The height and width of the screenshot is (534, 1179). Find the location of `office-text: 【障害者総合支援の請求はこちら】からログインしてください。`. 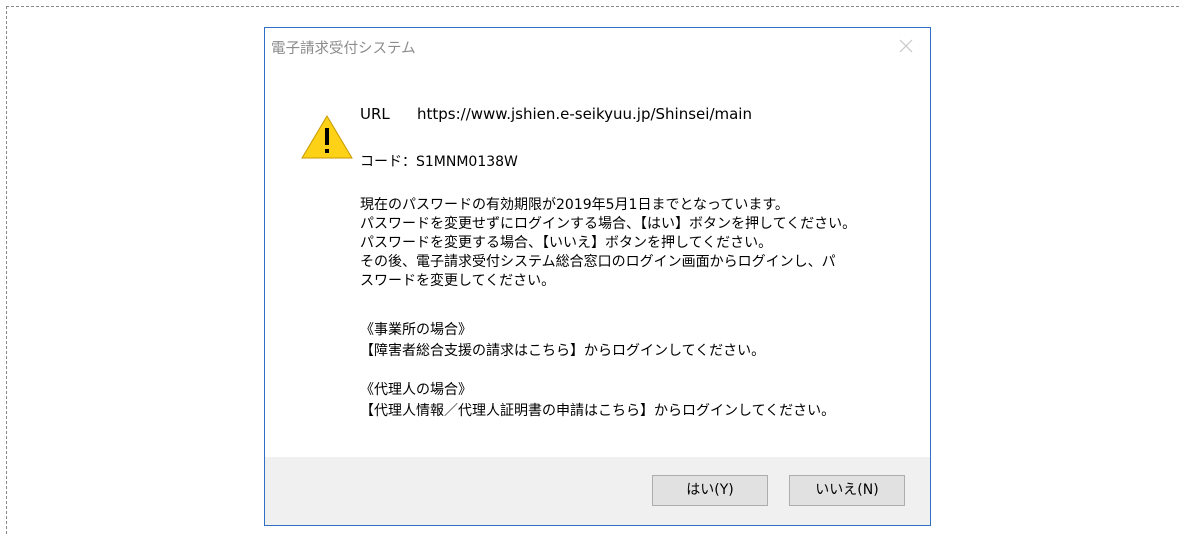

office-text: 【障害者総合支援の請求はこちら】からログインしてください。 is located at coordinates (563, 351).